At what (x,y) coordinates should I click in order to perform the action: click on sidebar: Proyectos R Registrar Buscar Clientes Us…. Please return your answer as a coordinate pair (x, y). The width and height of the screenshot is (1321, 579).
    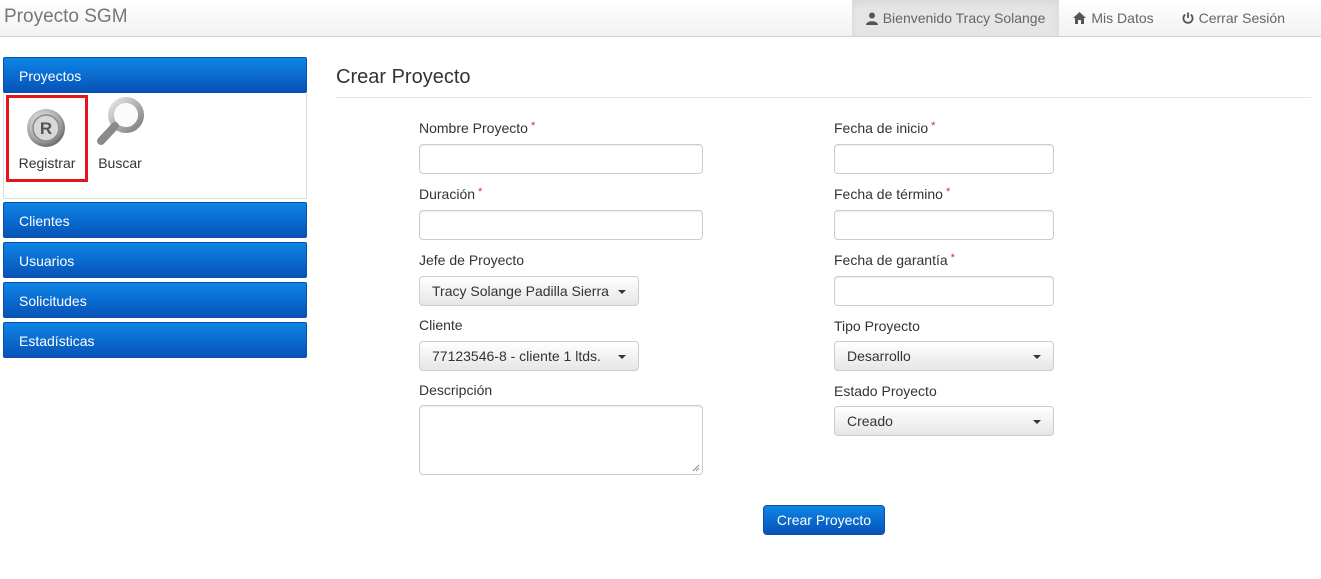
    Looking at the image, I should click on (155, 209).